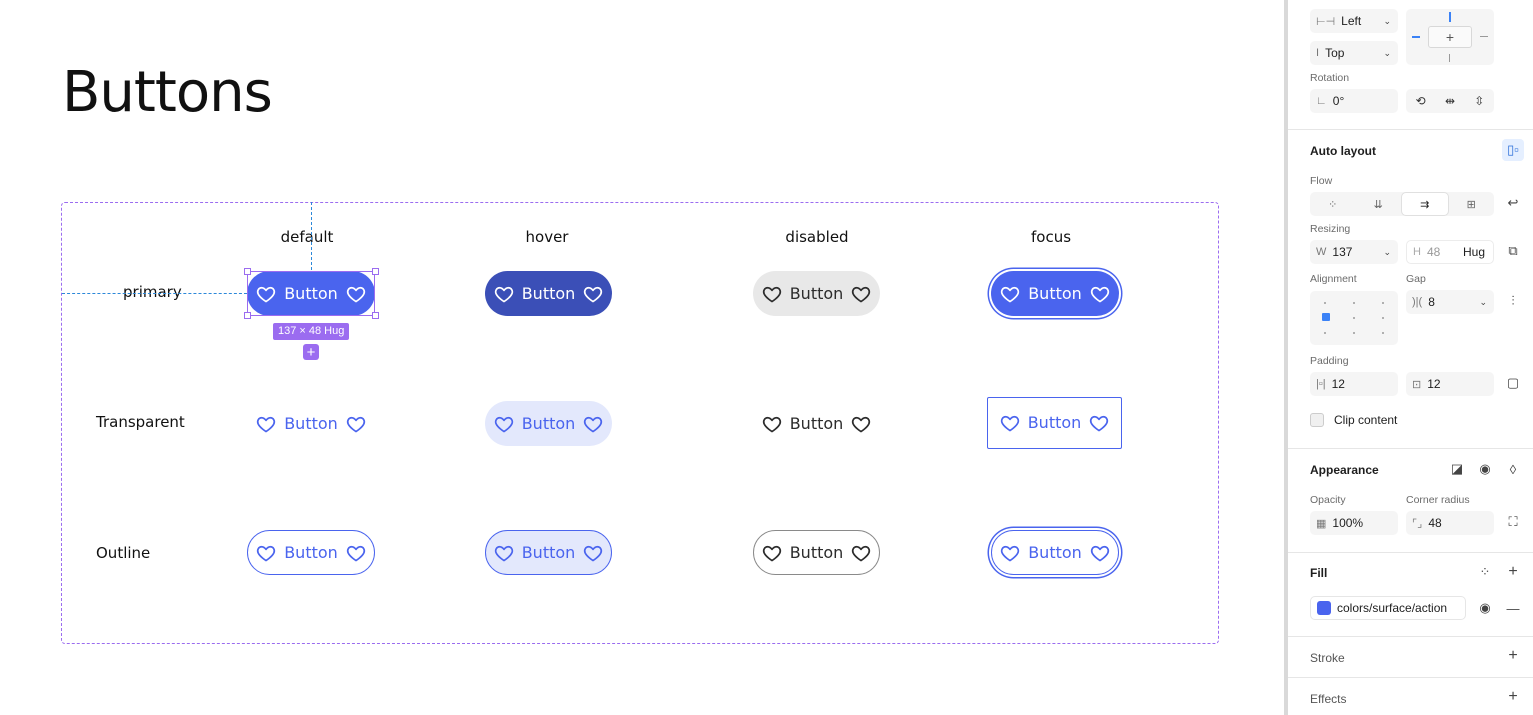 This screenshot has width=1533, height=715. What do you see at coordinates (1327, 658) in the screenshot?
I see `stroke-title: Stroke` at bounding box center [1327, 658].